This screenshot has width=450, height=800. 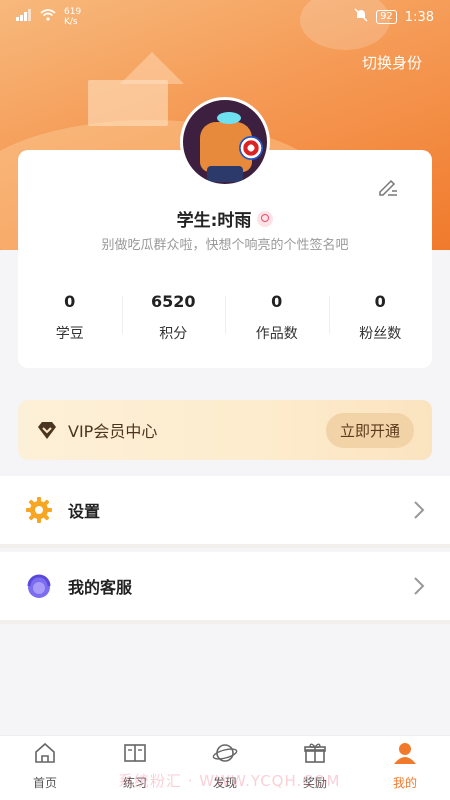 I want to click on gear-icon, so click(x=39, y=510).